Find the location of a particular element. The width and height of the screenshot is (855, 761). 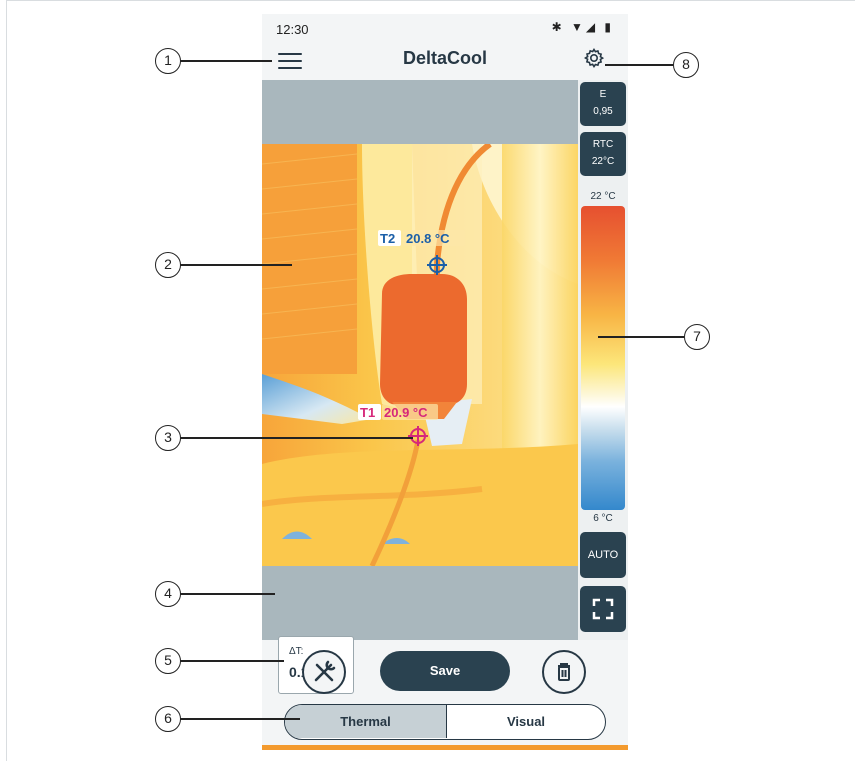

app-title: DeltaCool is located at coordinates (444, 58).